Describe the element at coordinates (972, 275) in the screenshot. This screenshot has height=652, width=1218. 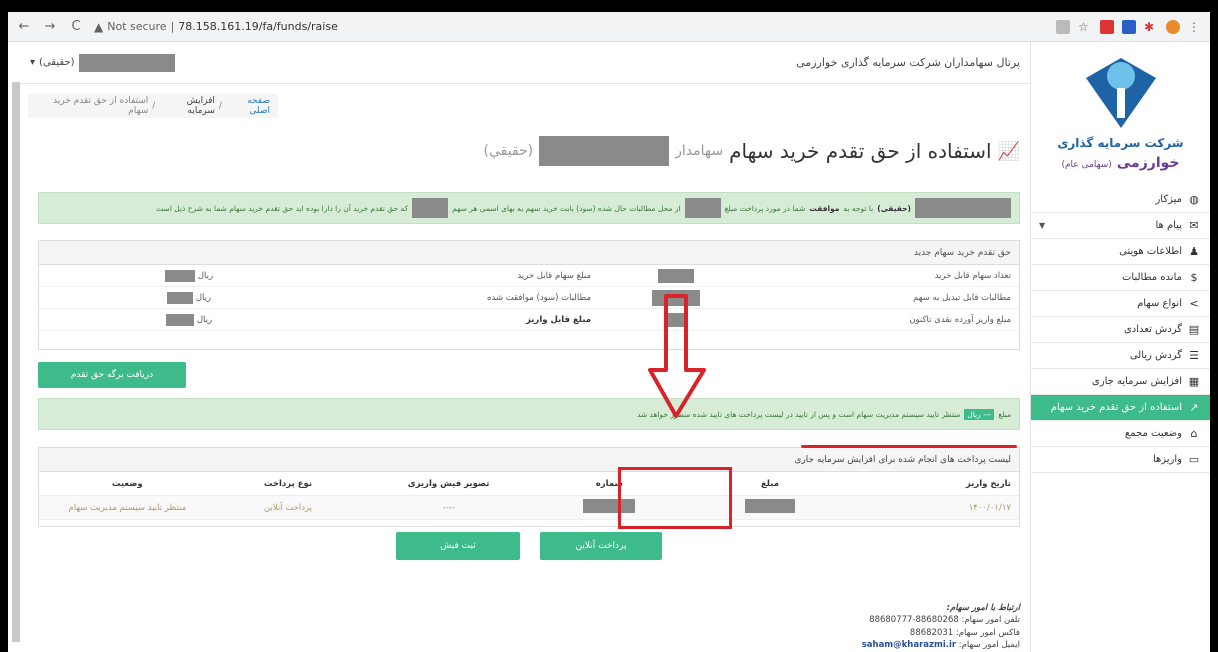
I see `info-label: تعداد سهام قابل خرید` at that location.